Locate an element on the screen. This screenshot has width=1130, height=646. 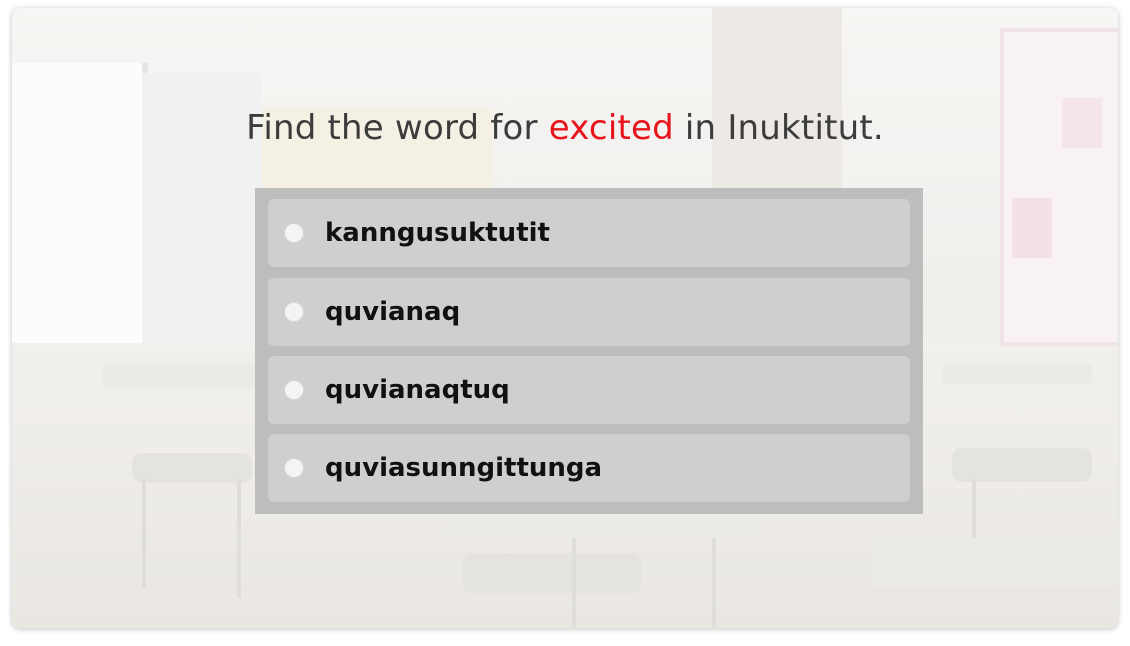
answer-option-label: quvianaqtuq is located at coordinates (417, 390).